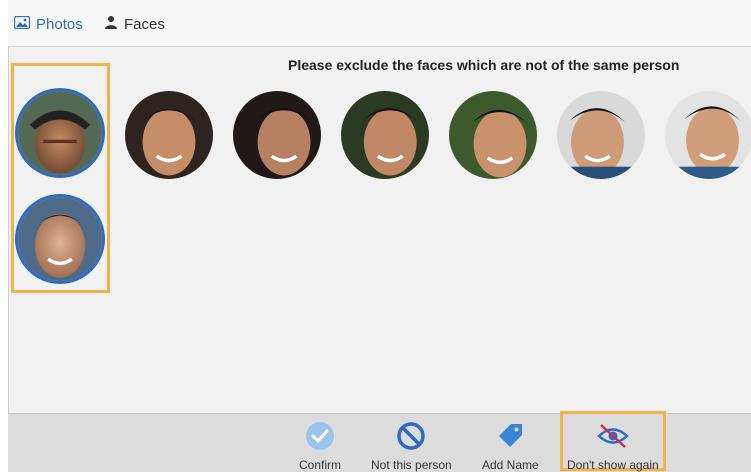  What do you see at coordinates (144, 24) in the screenshot?
I see `tab-faces-label: Faces` at bounding box center [144, 24].